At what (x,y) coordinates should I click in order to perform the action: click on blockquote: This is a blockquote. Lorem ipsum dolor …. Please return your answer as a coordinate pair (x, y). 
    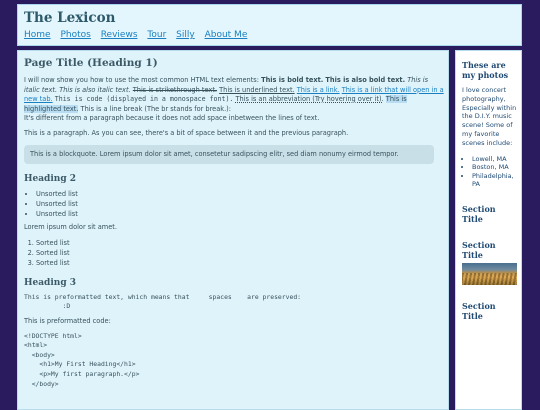
    Looking at the image, I should click on (229, 154).